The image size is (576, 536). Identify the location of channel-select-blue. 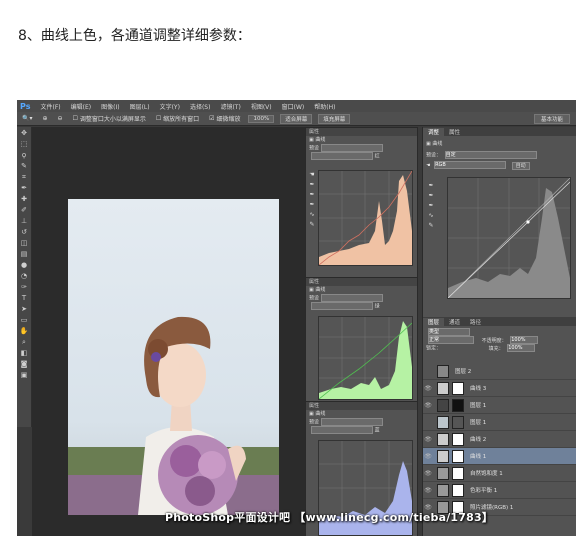
(342, 430).